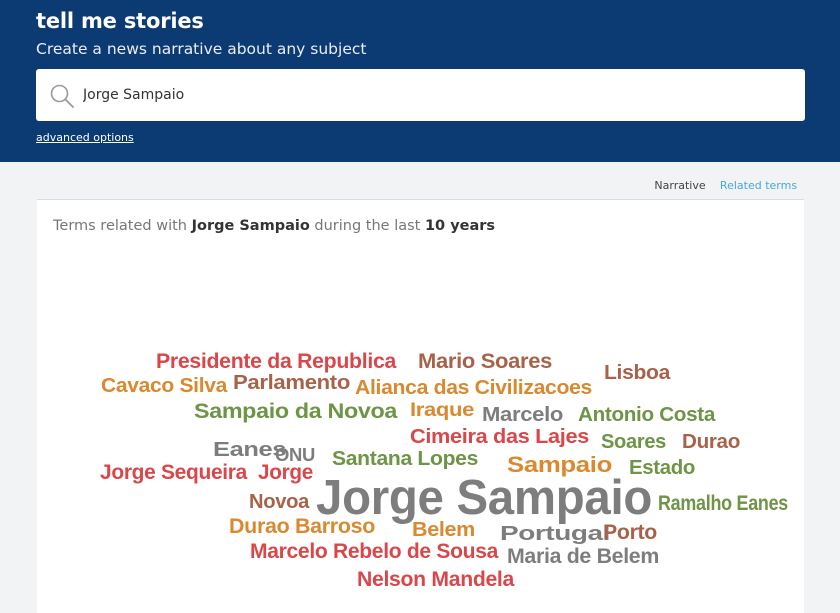  What do you see at coordinates (460, 226) in the screenshot?
I see `heading-period: 10 years` at bounding box center [460, 226].